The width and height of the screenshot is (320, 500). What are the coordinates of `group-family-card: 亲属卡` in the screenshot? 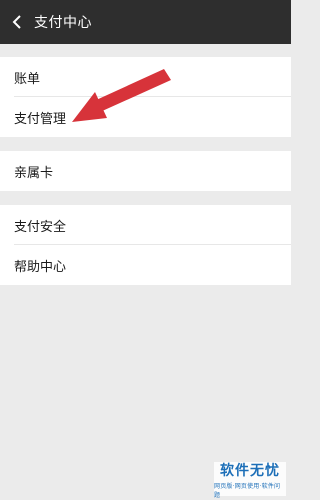 It's located at (145, 171).